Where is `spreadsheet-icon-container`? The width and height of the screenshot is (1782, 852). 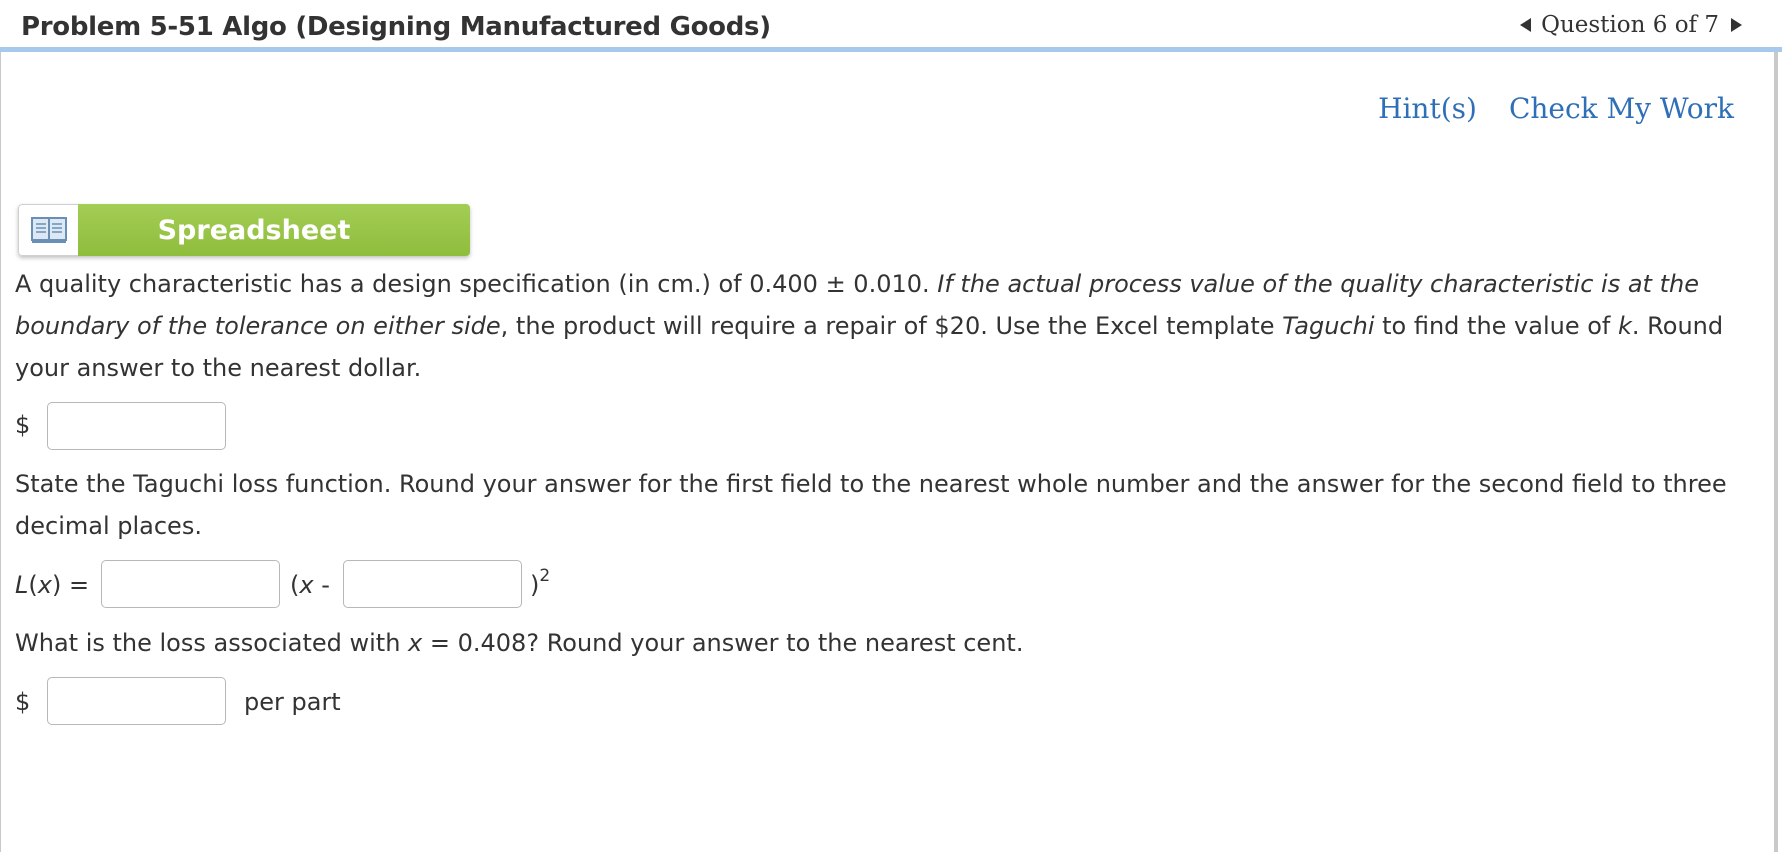 spreadsheet-icon-container is located at coordinates (48, 230).